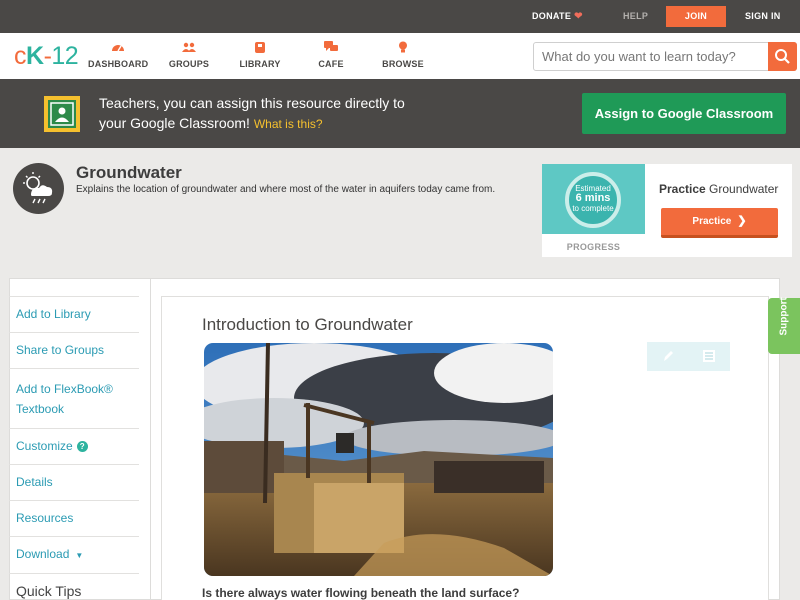 Image resolution: width=800 pixels, height=600 pixels. Describe the element at coordinates (46, 56) in the screenshot. I see `ck12-logo: cK-12` at that location.